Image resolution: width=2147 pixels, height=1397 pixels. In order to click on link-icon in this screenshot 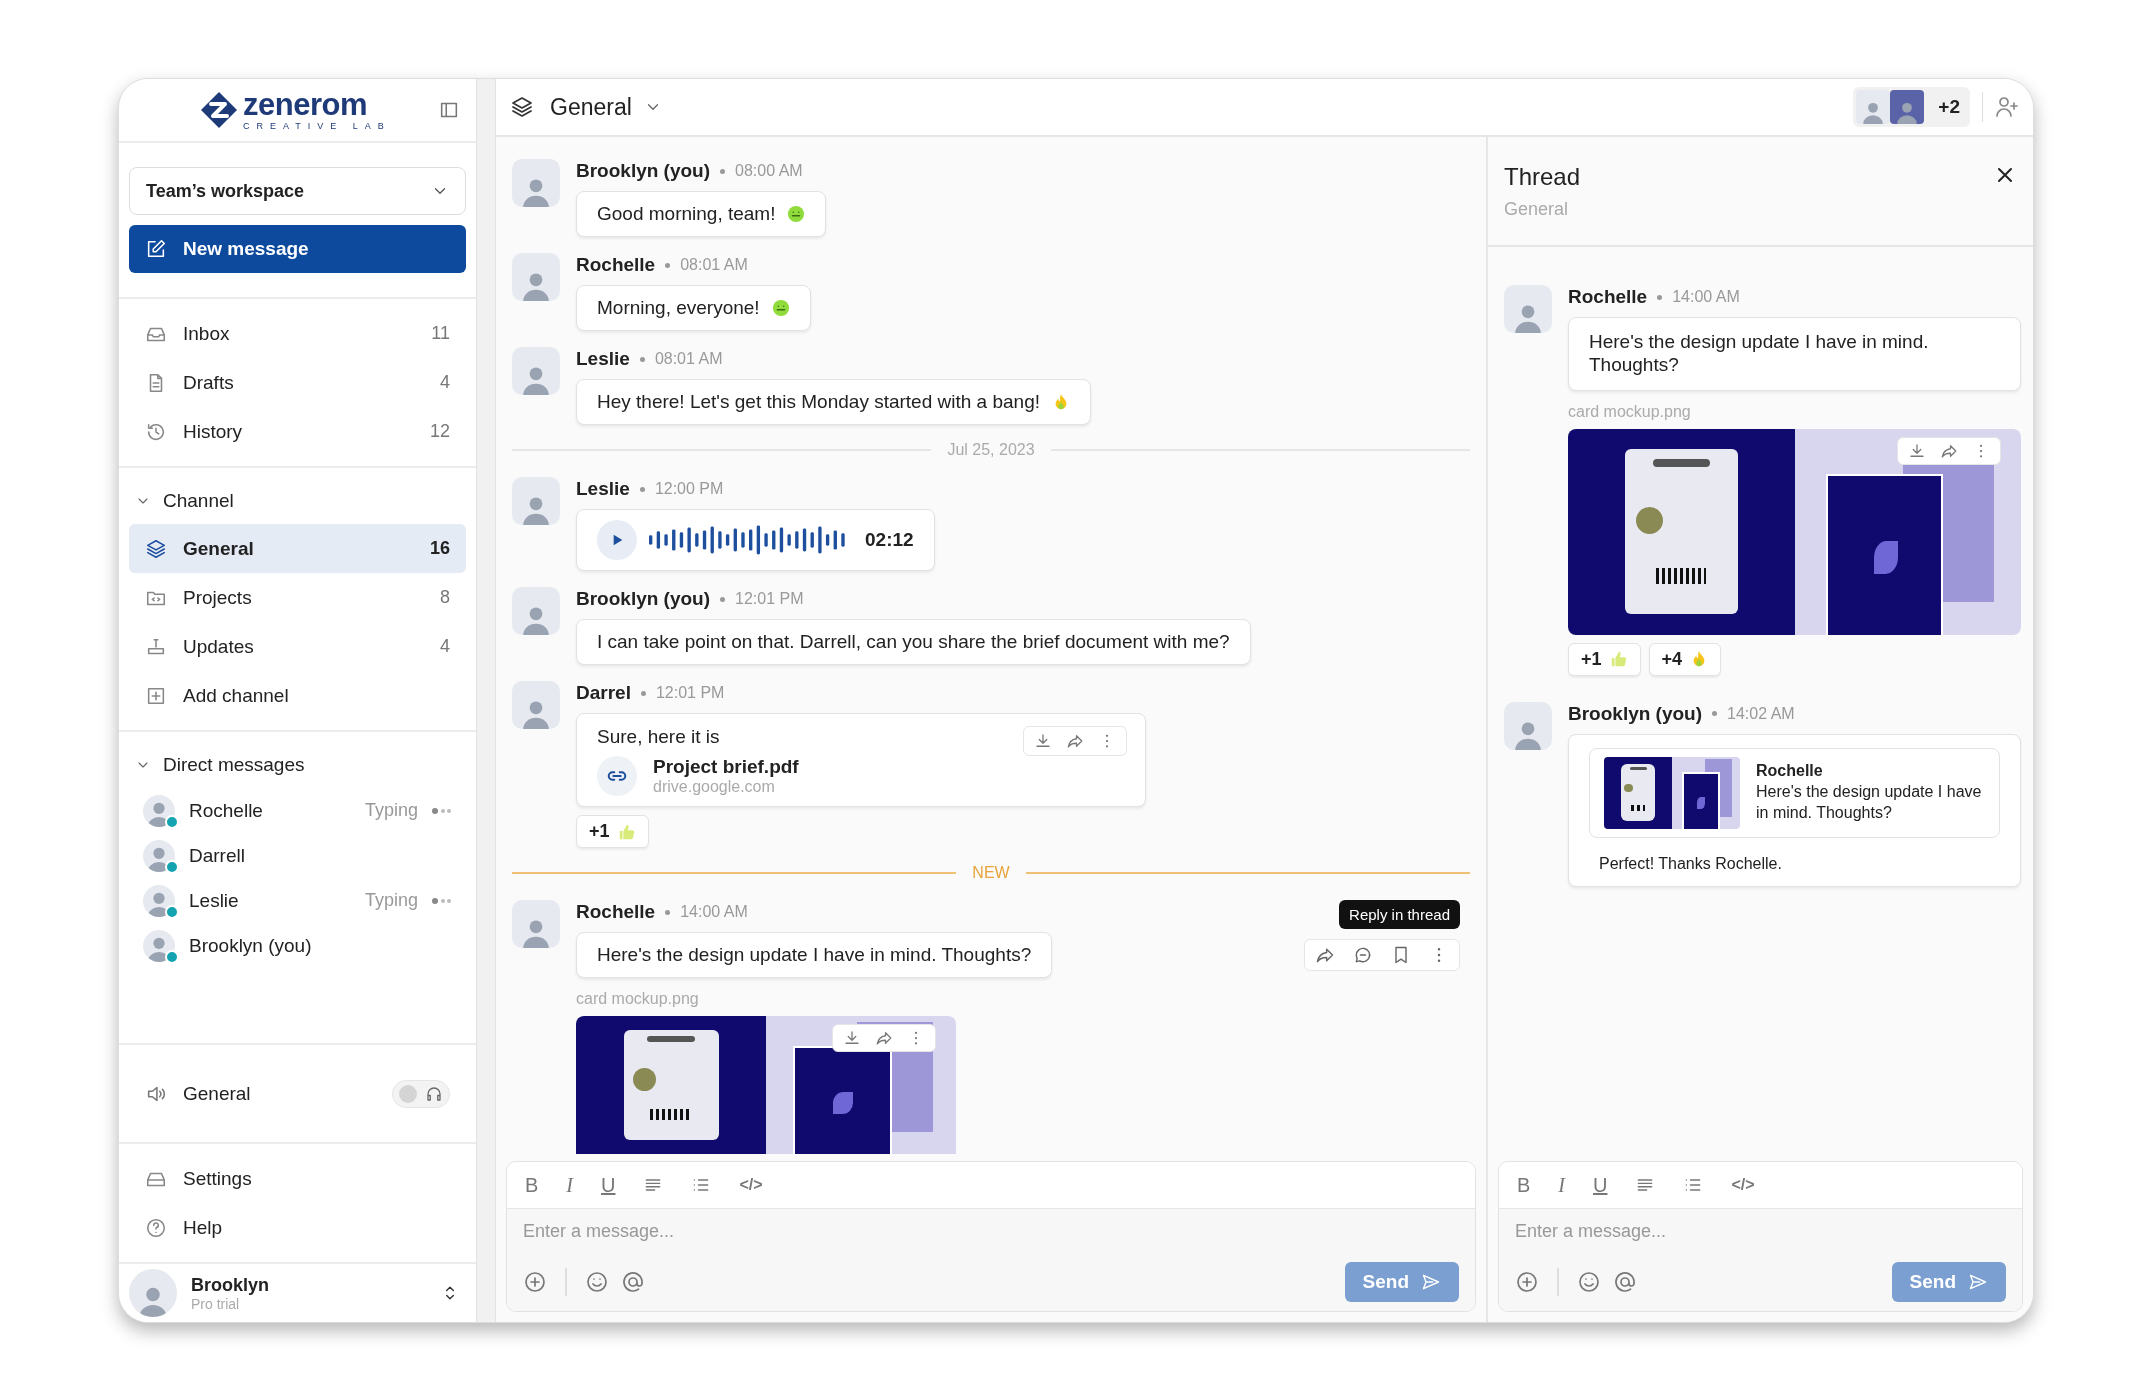, I will do `click(617, 776)`.